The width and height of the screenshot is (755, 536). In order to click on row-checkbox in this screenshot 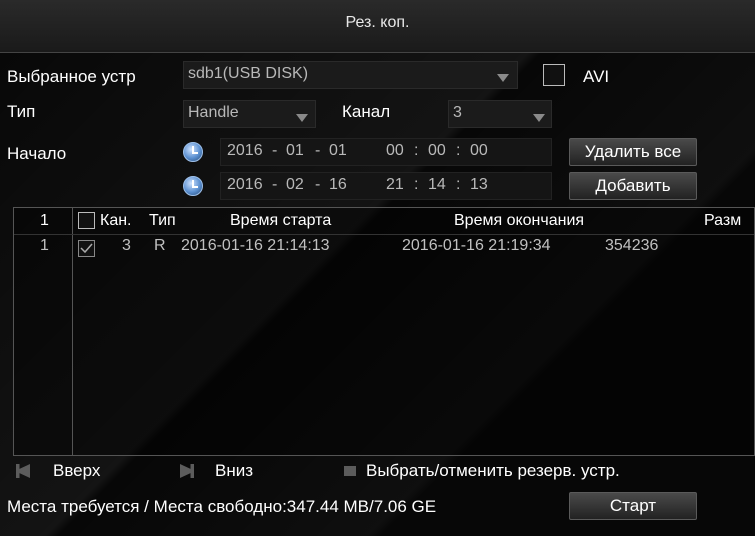, I will do `click(86, 248)`.